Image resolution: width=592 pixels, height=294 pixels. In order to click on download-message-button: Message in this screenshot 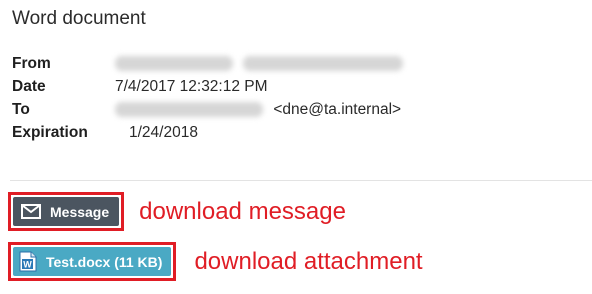, I will do `click(66, 211)`.